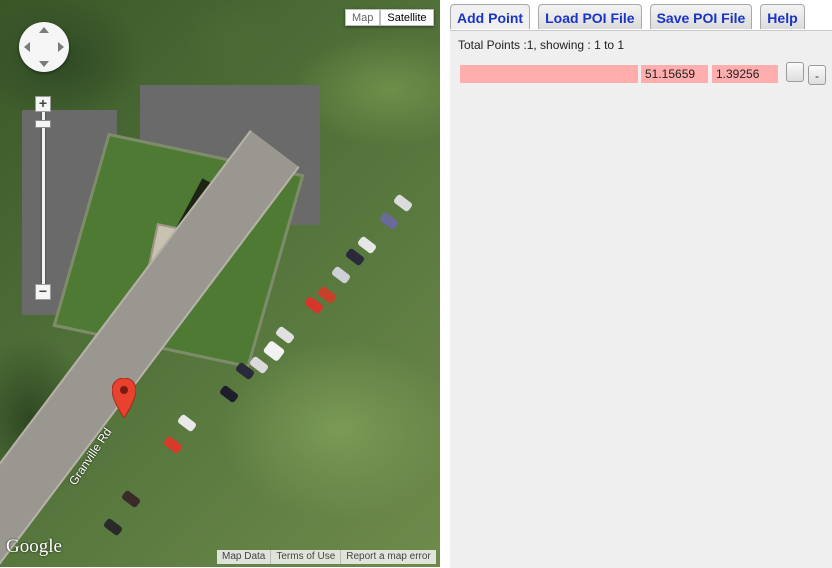 This screenshot has height=568, width=832. What do you see at coordinates (782, 16) in the screenshot?
I see `tab-help: Help` at bounding box center [782, 16].